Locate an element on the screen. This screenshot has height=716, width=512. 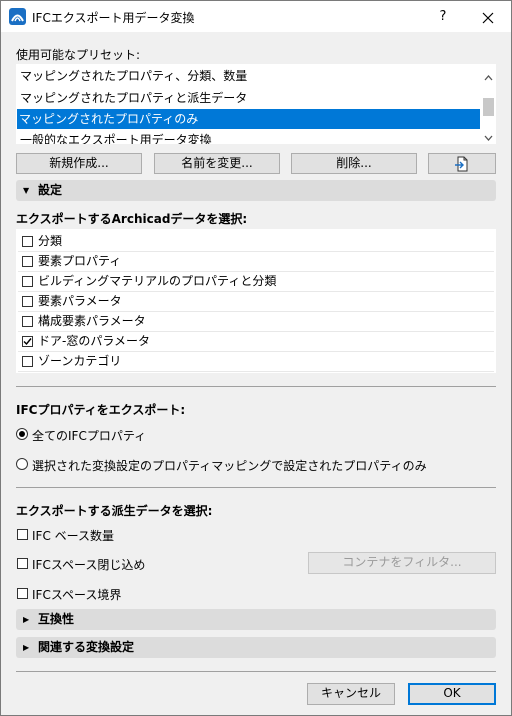
checkbox-label: IFCスペース境界 is located at coordinates (76, 594).